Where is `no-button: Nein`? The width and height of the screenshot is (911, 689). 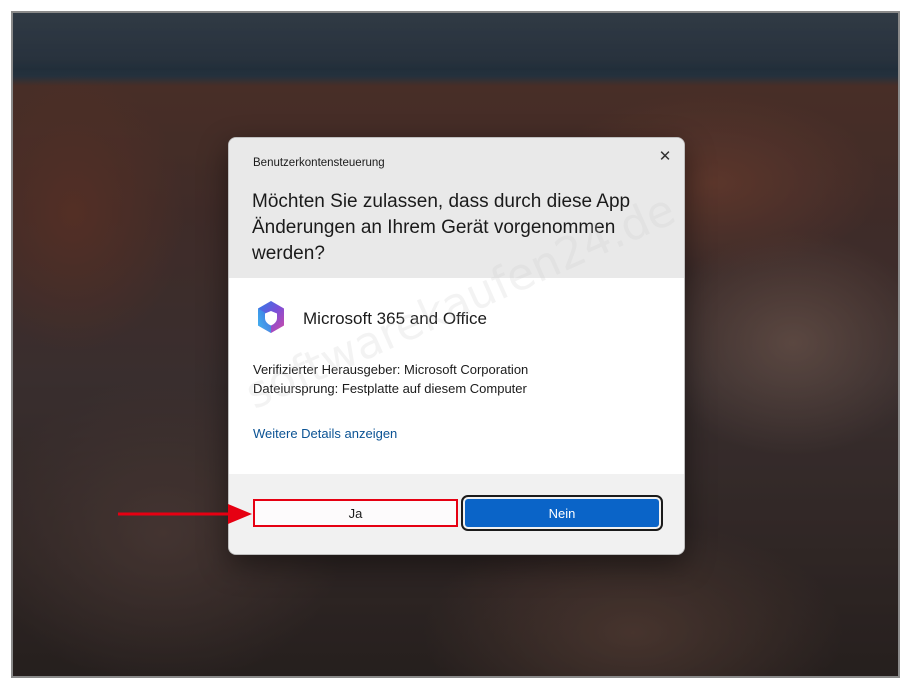 no-button: Nein is located at coordinates (562, 513).